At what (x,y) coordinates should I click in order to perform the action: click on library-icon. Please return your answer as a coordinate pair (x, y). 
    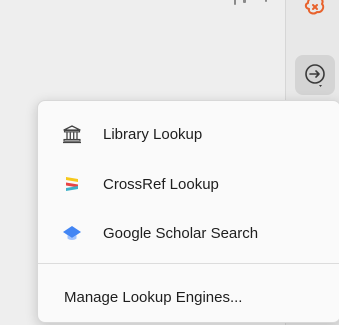
    Looking at the image, I should click on (72, 134).